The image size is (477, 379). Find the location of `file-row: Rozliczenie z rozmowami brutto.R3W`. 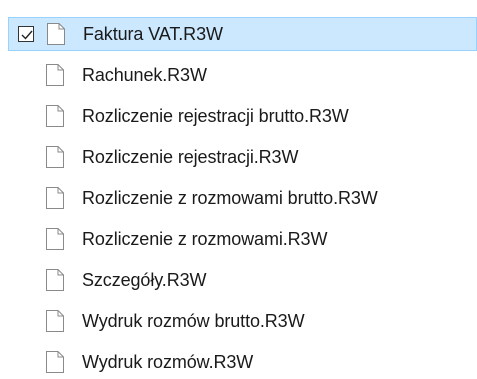

file-row: Rozliczenie z rozmowami brutto.R3W is located at coordinates (242, 198).